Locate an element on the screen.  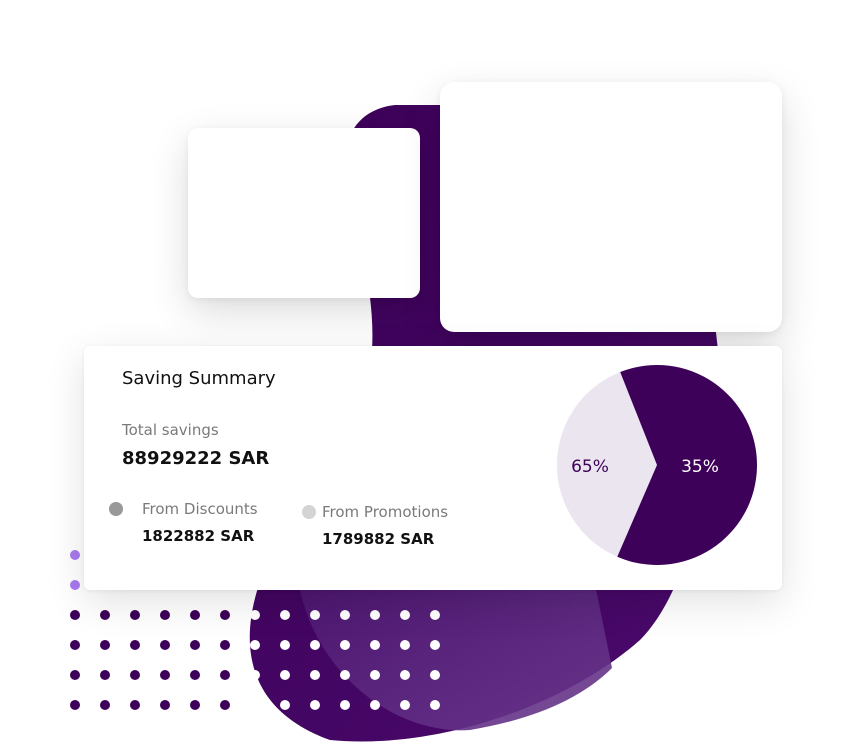
total-savings-value: 88929222 SAR is located at coordinates (196, 458).